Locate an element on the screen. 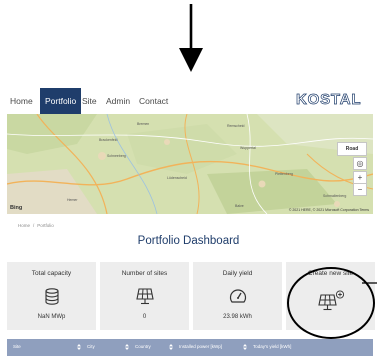 The height and width of the screenshot is (356, 377). map-place-label: Schmallenberg is located at coordinates (335, 196).